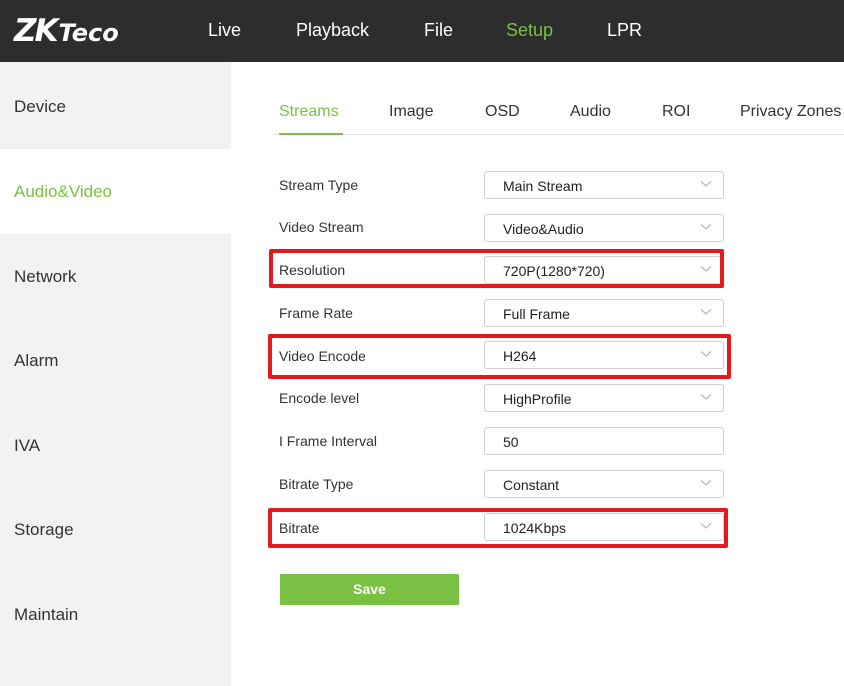 This screenshot has height=686, width=844. I want to click on sidebar-item-label: Audio&Video, so click(63, 191).